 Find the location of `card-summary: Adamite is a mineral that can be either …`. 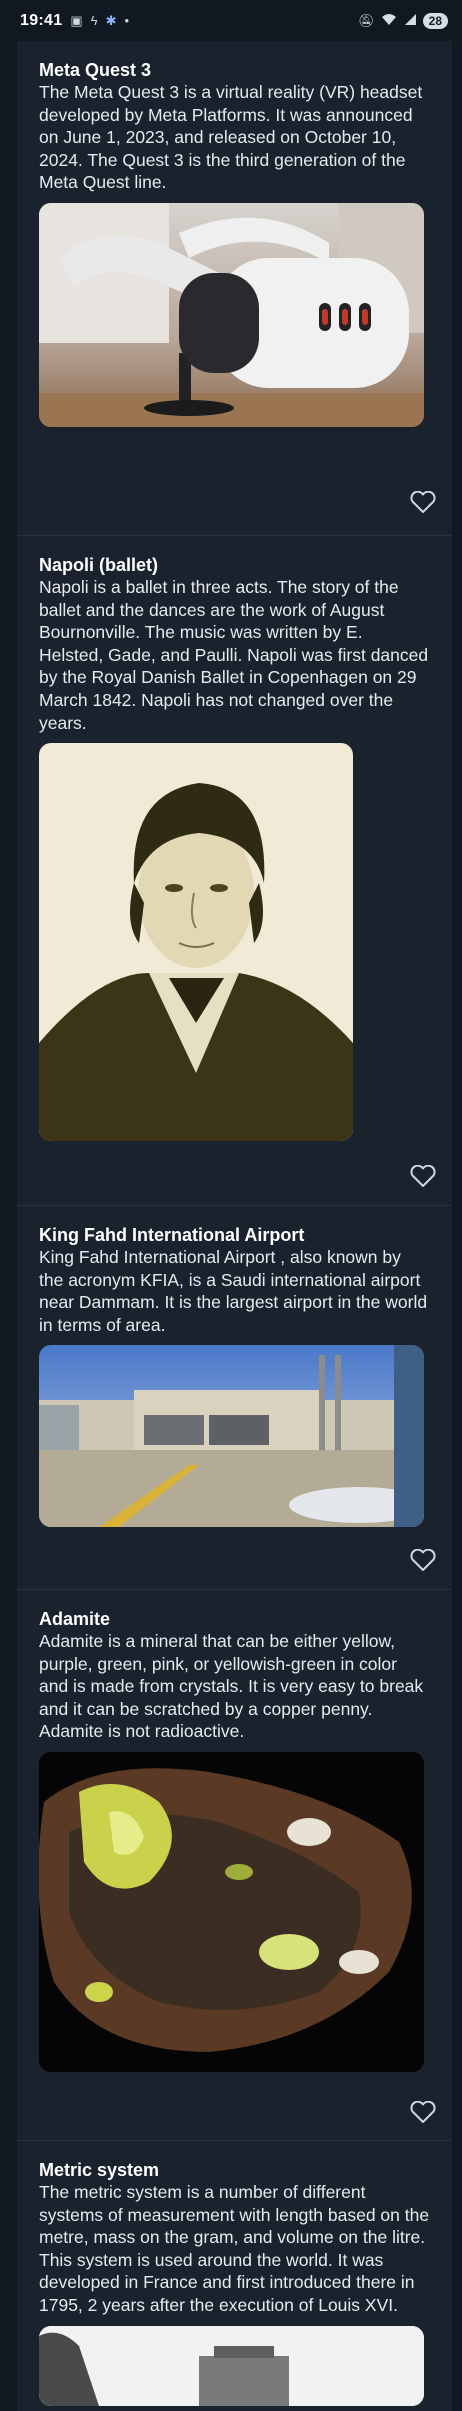

card-summary: Adamite is a mineral that can be either … is located at coordinates (231, 1686).